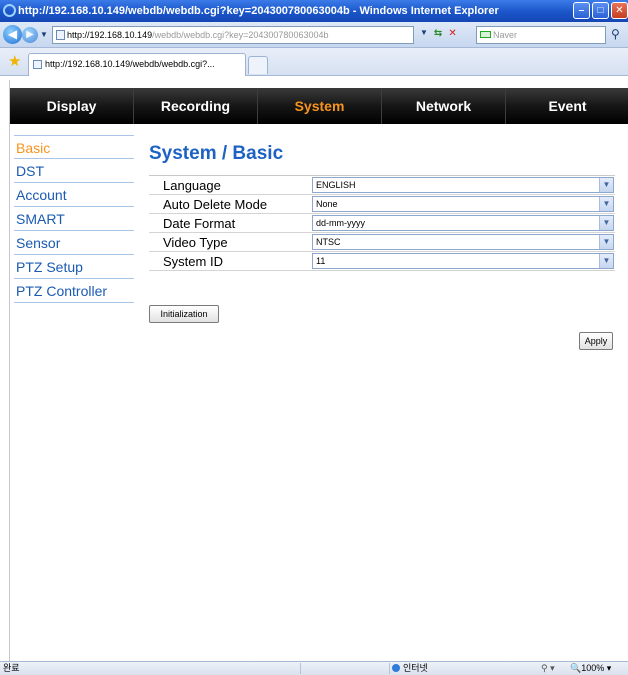 Image resolution: width=628 pixels, height=675 pixels. What do you see at coordinates (37, 64) in the screenshot?
I see `tab-page-icon` at bounding box center [37, 64].